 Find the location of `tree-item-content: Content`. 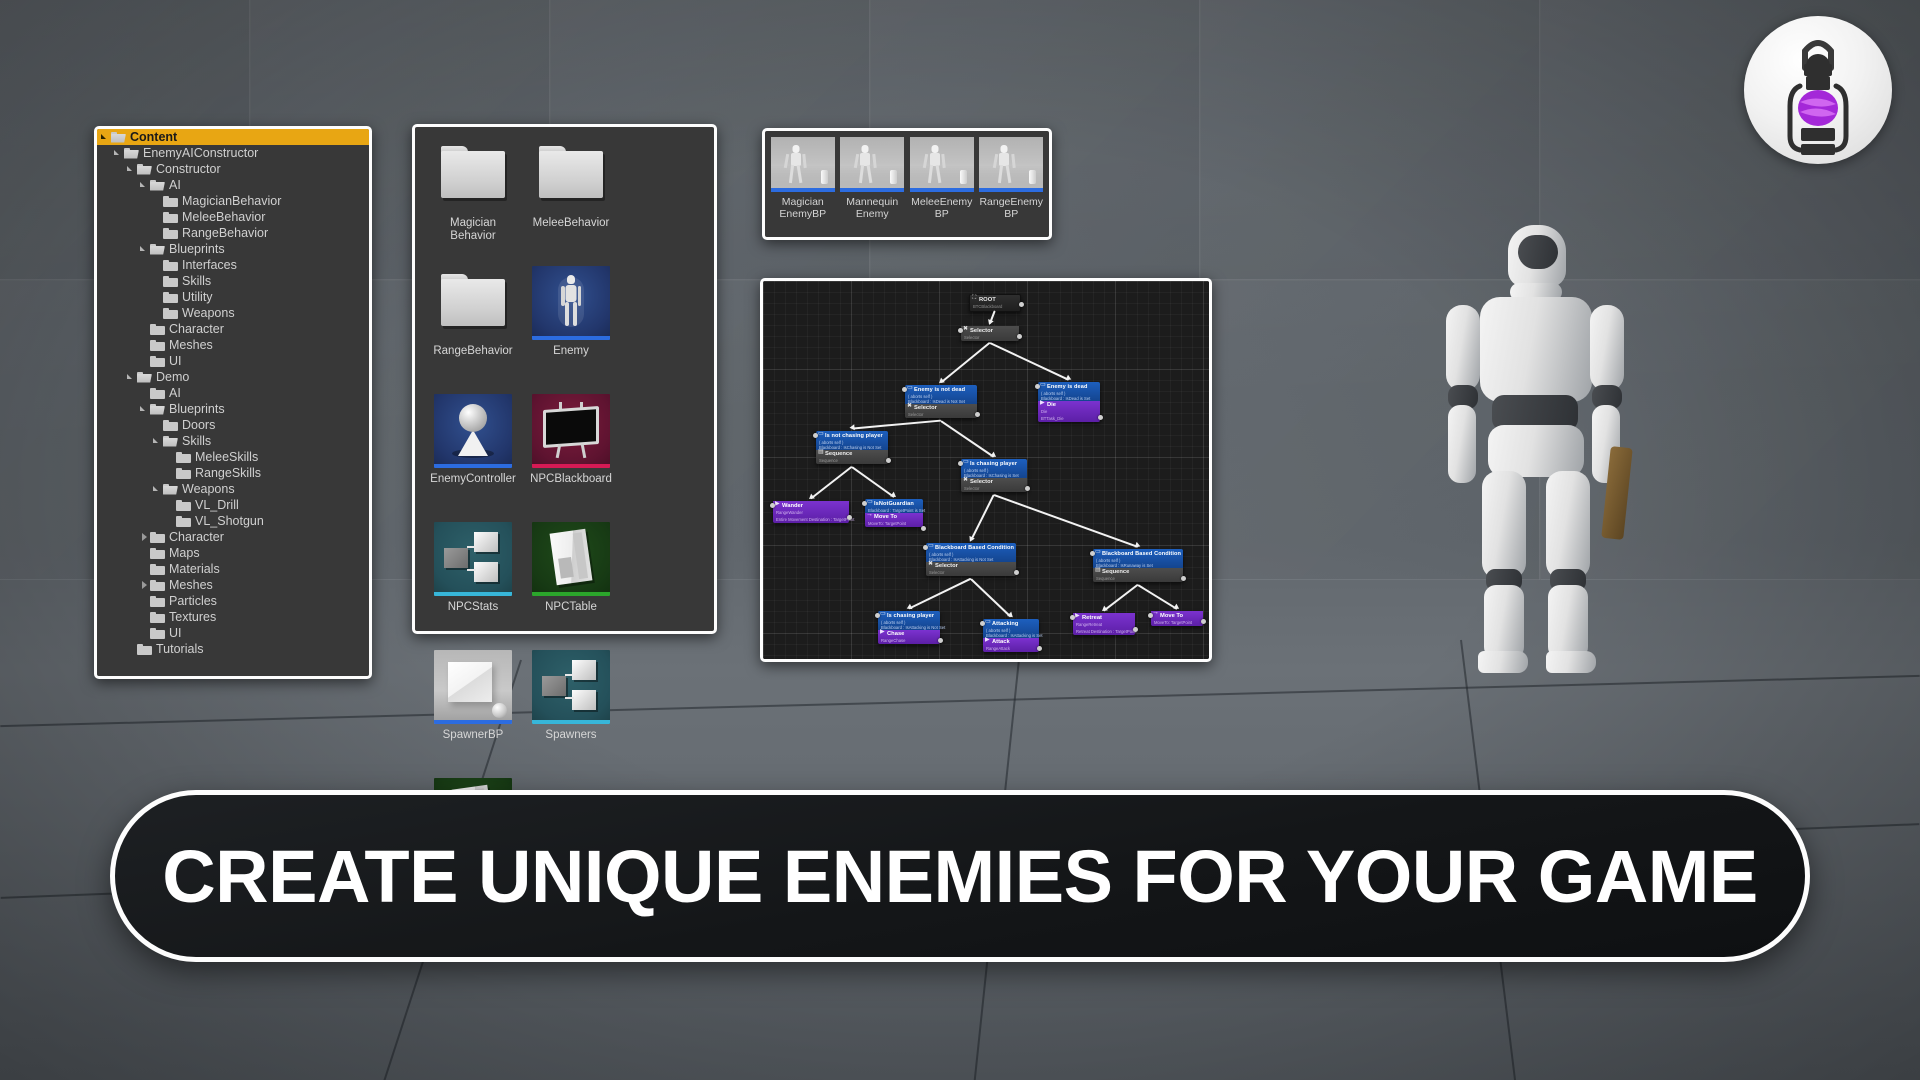

tree-item-content: Content is located at coordinates (233, 137).